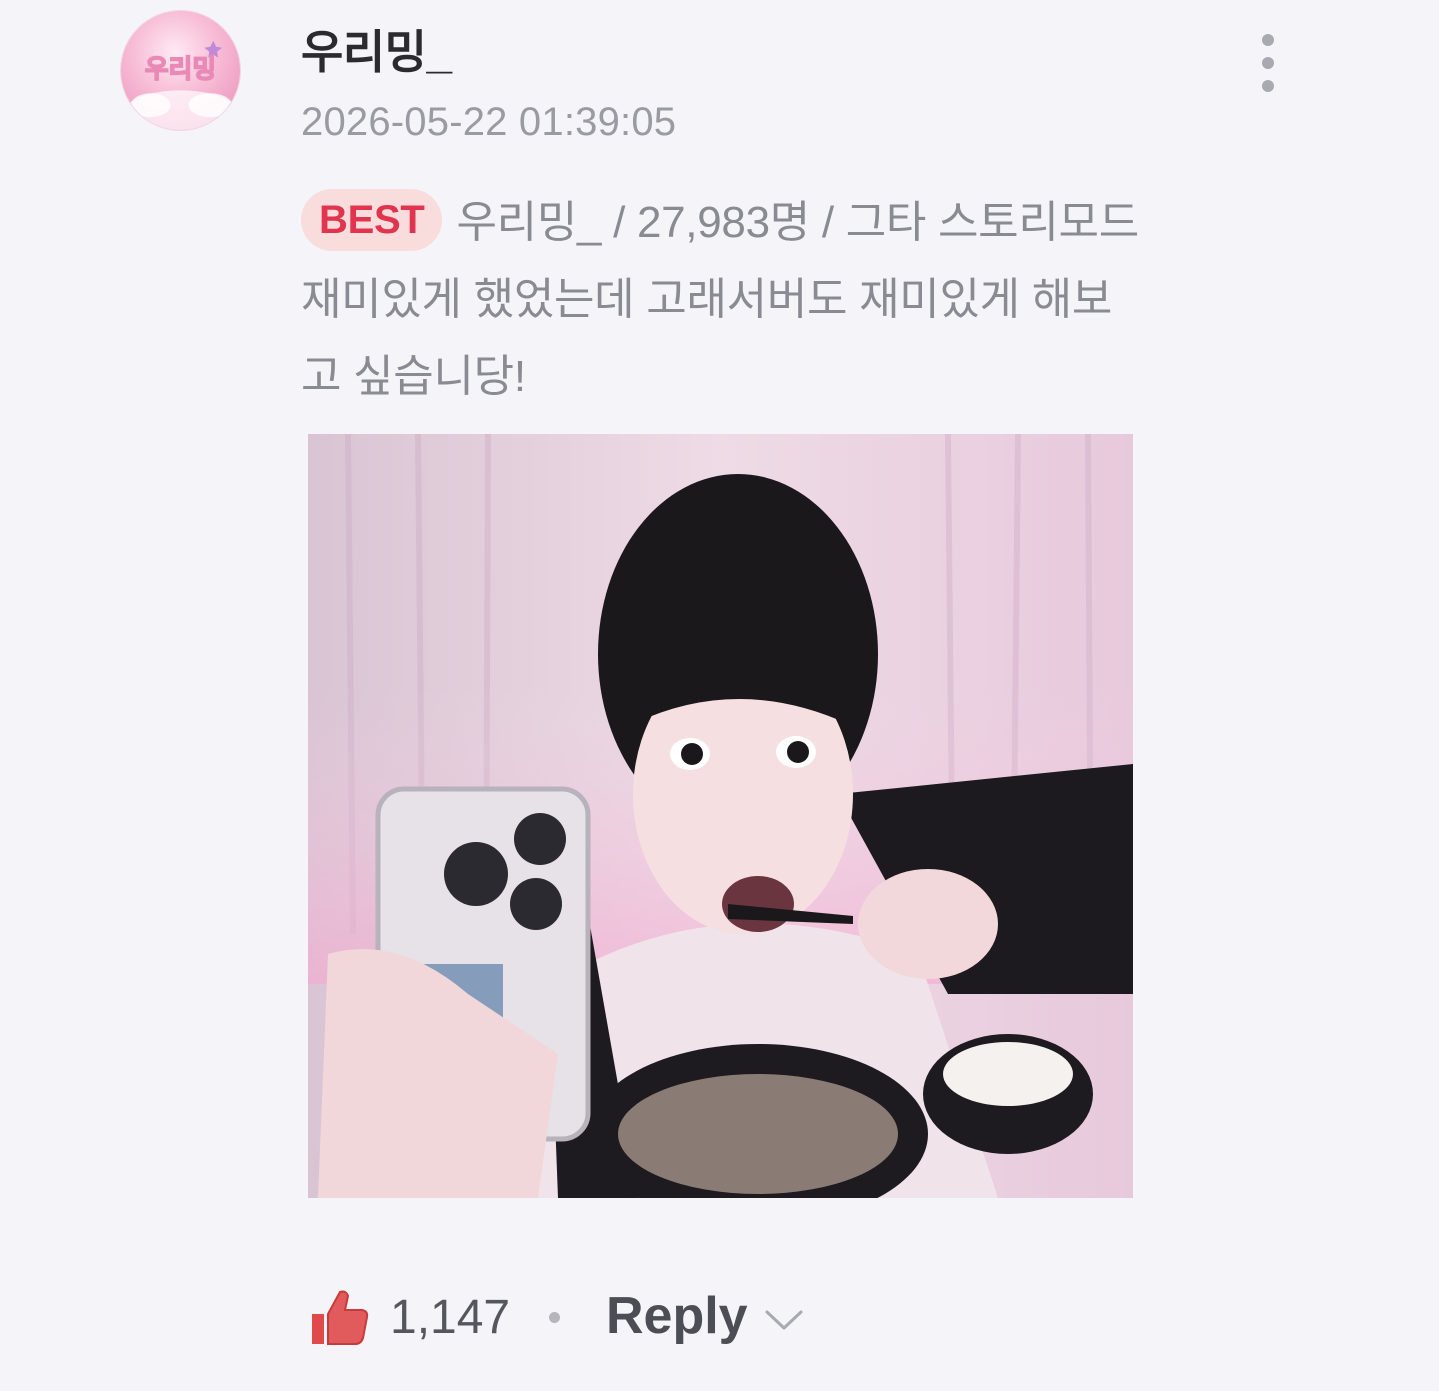  I want to click on reply-label: Reply, so click(677, 1316).